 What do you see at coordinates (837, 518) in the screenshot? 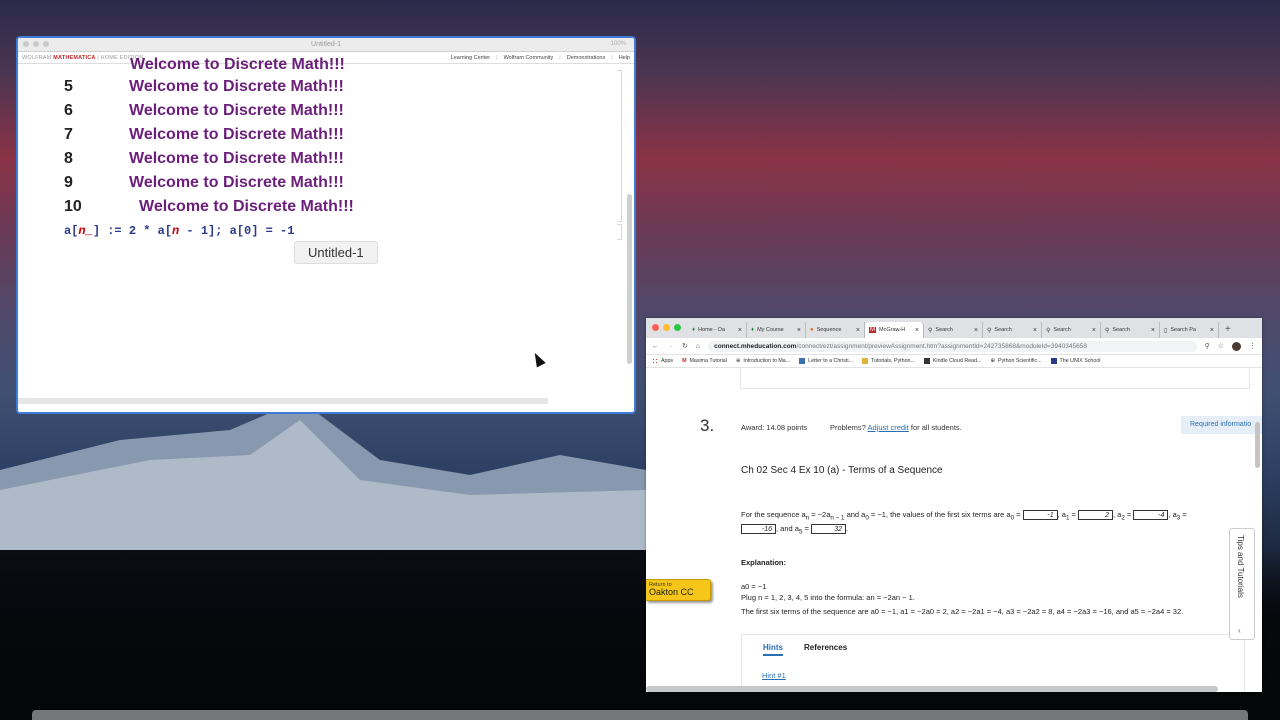
I see `text: n − 1` at bounding box center [837, 518].